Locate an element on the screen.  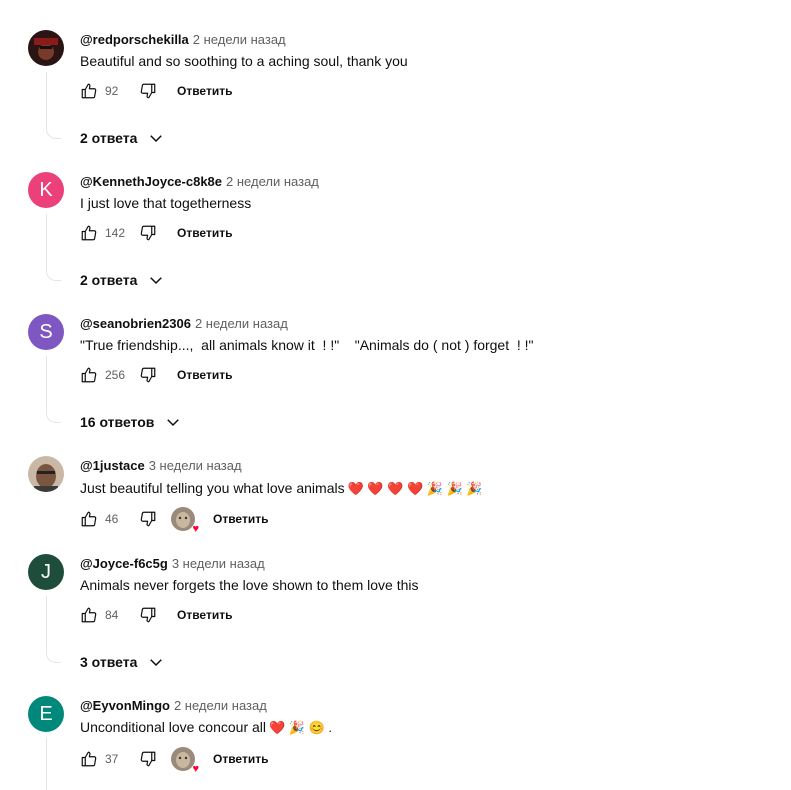
author-name: @Joyce-f6c5g is located at coordinates (124, 563).